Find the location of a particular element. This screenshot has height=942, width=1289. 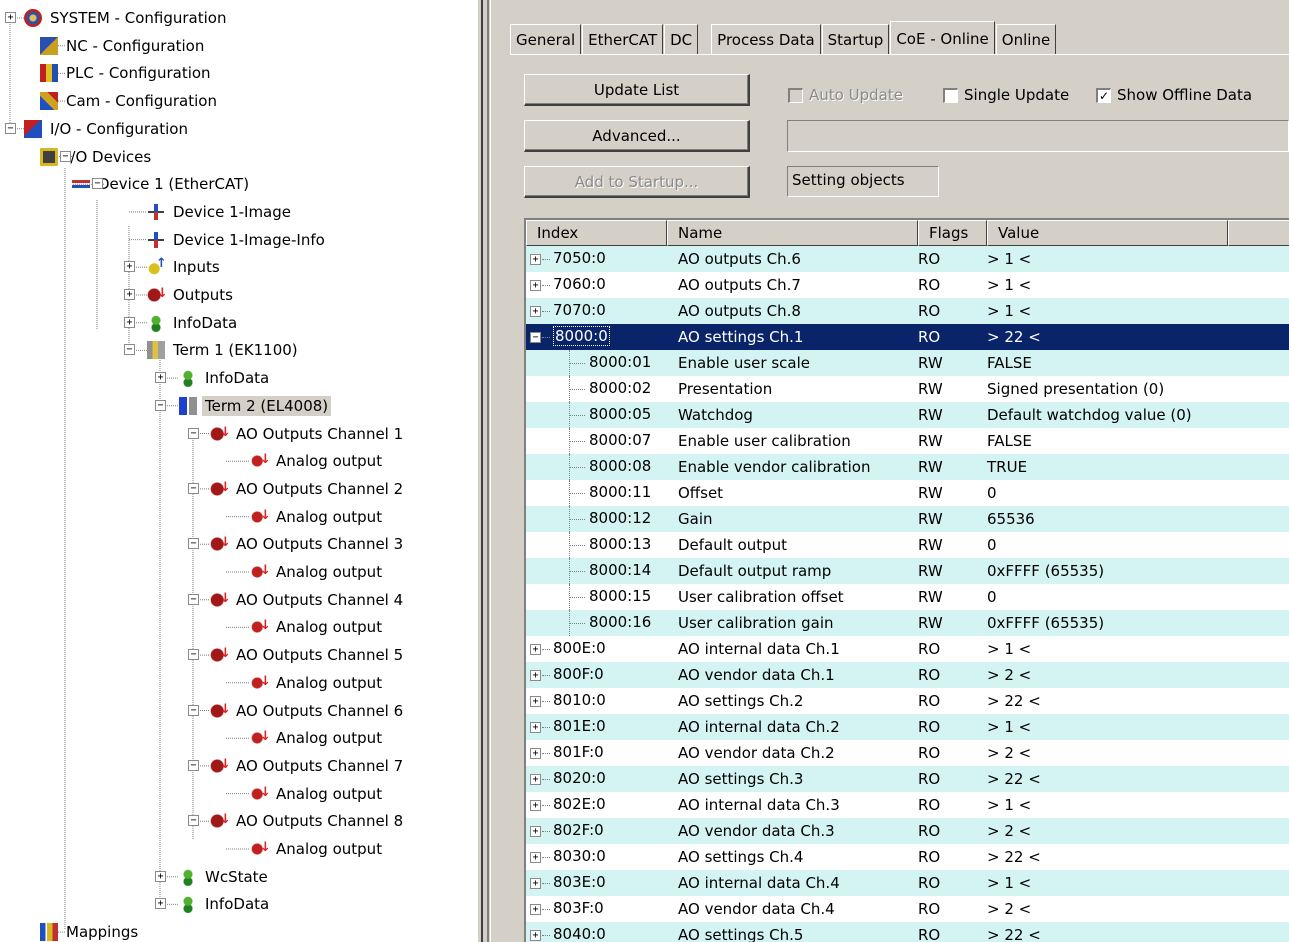

table-row: +803E:0 AO internal data Ch.4 RO > 1 < is located at coordinates (907, 883).